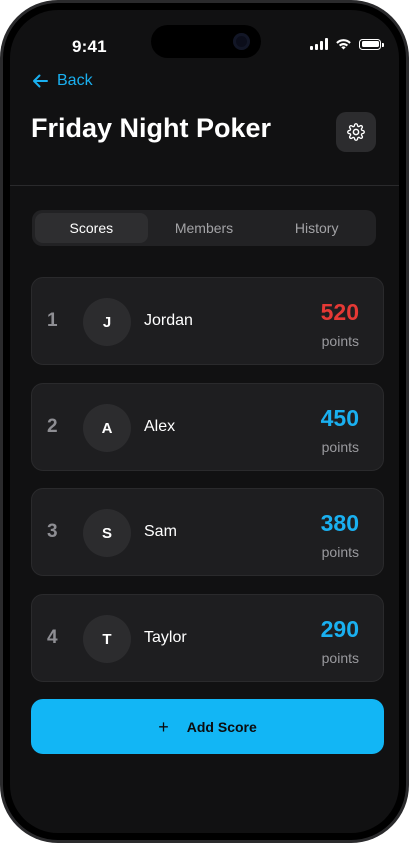  What do you see at coordinates (207, 638) in the screenshot?
I see `leaderboard-row-4: 4 T Taylor 290 points` at bounding box center [207, 638].